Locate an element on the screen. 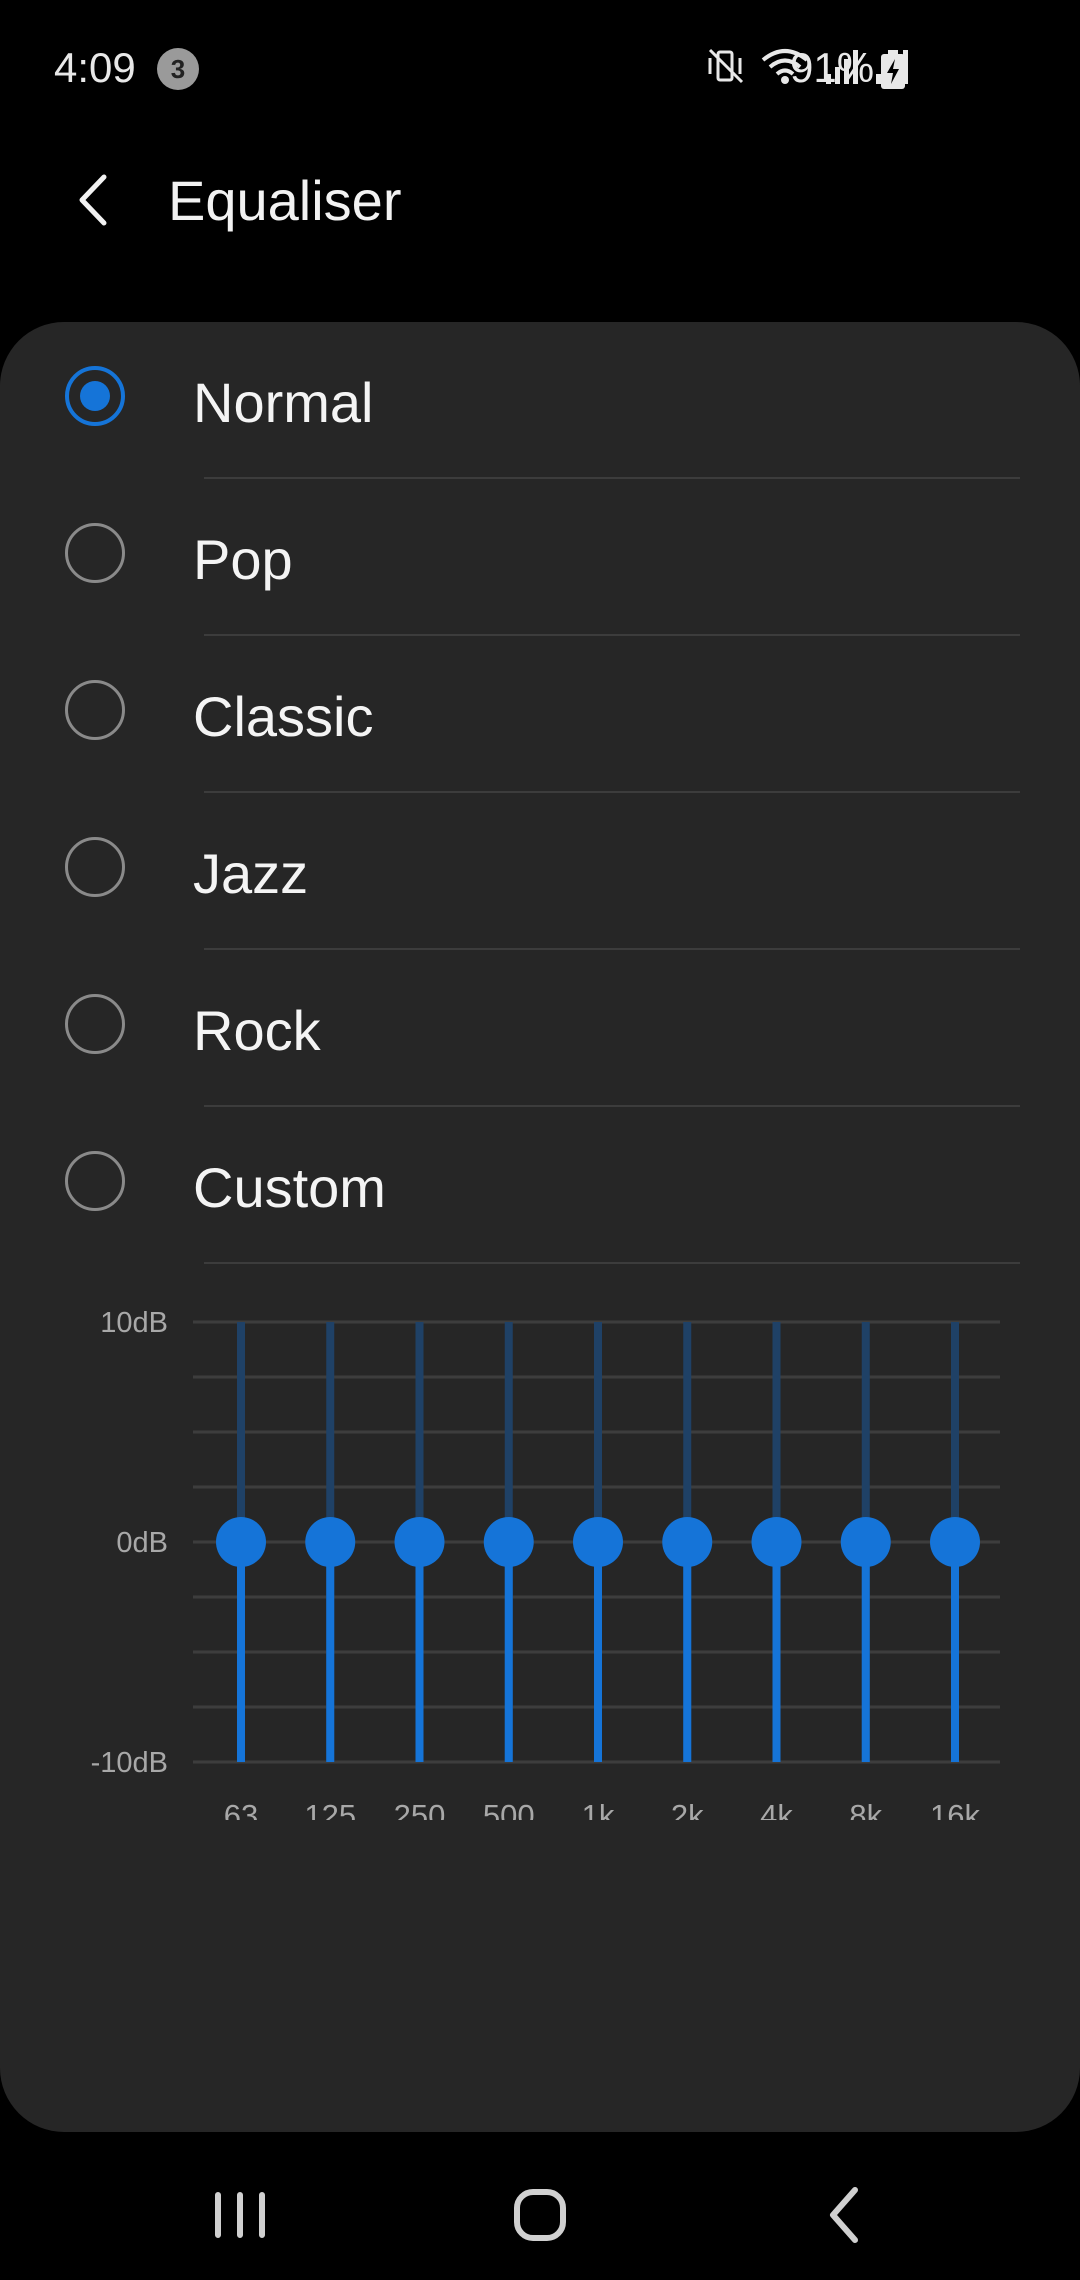 The height and width of the screenshot is (2280, 1080). preset-label: Classic is located at coordinates (283, 716).